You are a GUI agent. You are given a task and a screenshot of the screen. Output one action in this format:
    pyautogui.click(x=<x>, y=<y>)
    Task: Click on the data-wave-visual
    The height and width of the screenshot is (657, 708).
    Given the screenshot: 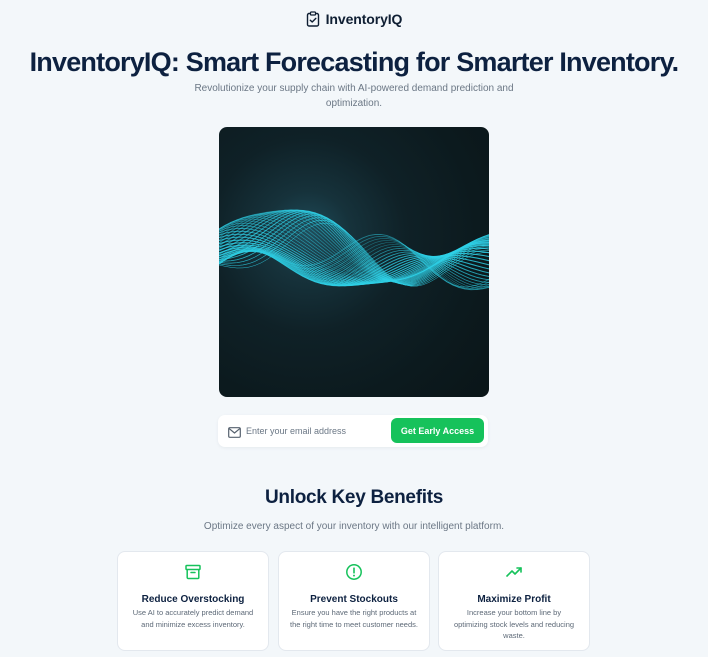 What is the action you would take?
    pyautogui.click(x=354, y=250)
    